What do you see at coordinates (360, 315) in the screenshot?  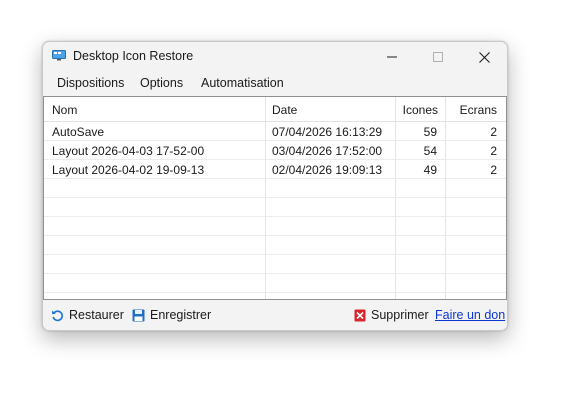 I see `delete-icon` at bounding box center [360, 315].